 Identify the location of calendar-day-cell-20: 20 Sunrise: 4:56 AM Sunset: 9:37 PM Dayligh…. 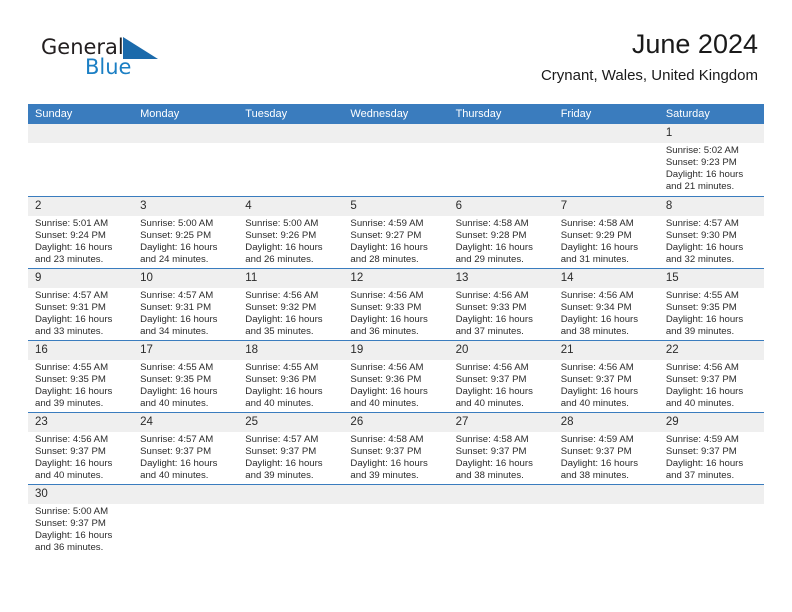
(501, 375).